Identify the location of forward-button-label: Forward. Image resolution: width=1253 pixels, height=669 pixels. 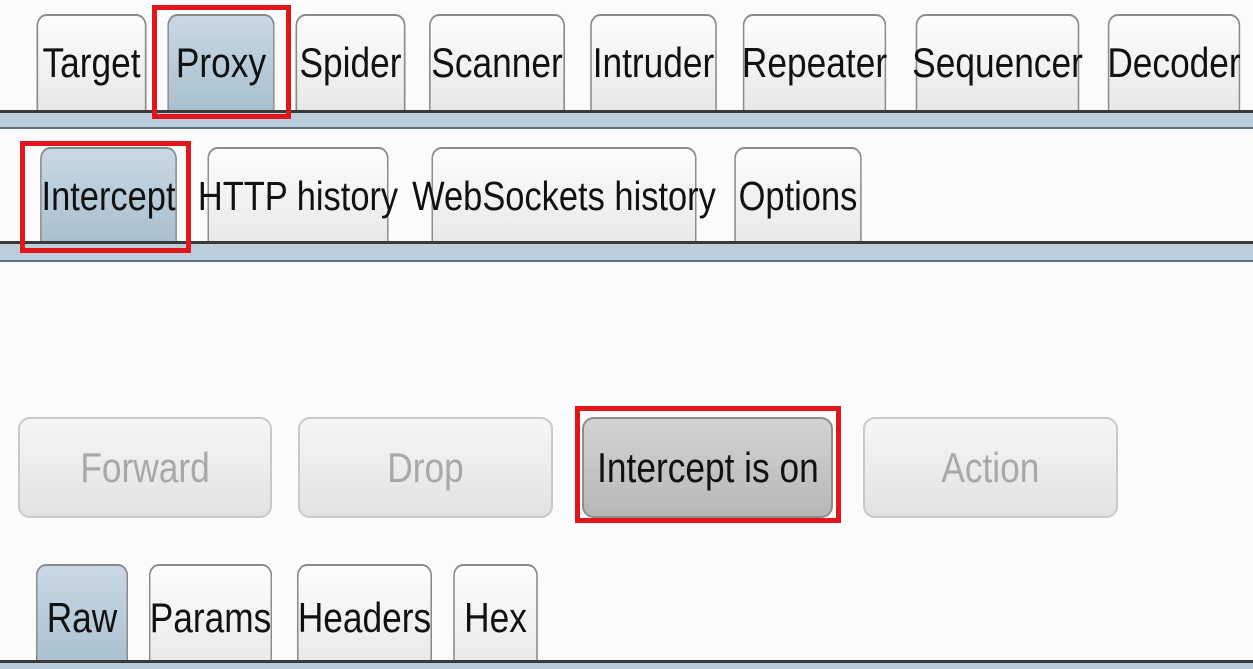
(145, 467).